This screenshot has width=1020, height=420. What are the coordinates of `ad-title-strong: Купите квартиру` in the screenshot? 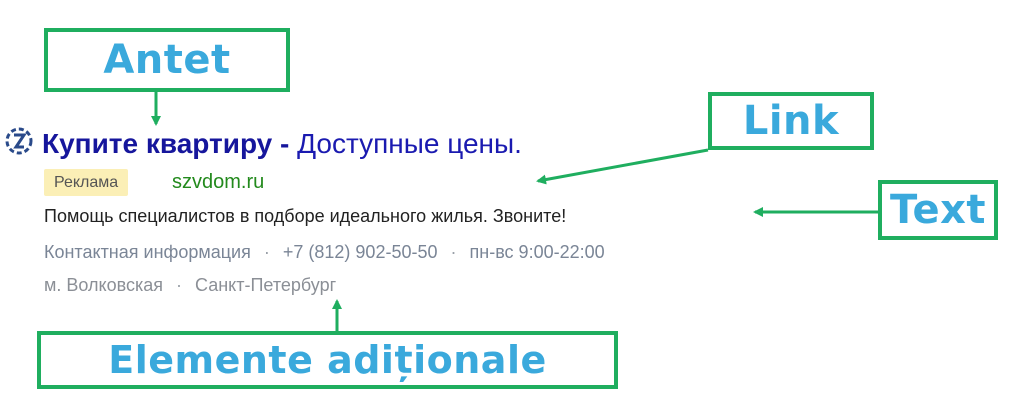 It's located at (157, 143).